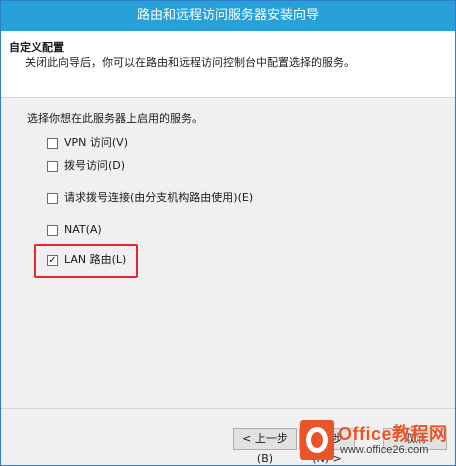  Describe the element at coordinates (52, 198) in the screenshot. I see `demand-dial-checkbox` at that location.